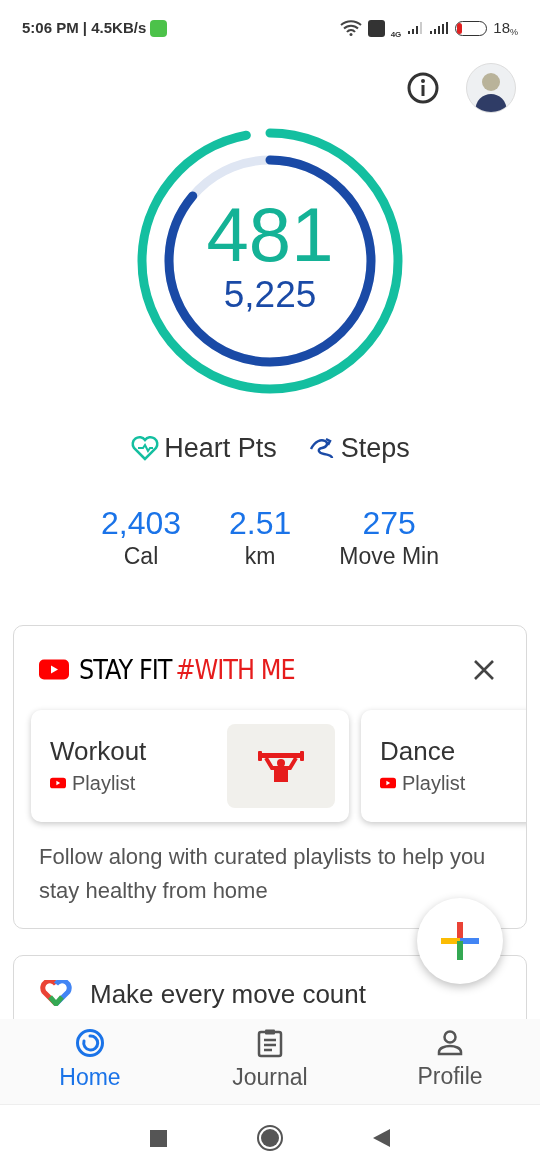 This screenshot has height=1170, width=540. I want to click on avatar-button, so click(491, 88).